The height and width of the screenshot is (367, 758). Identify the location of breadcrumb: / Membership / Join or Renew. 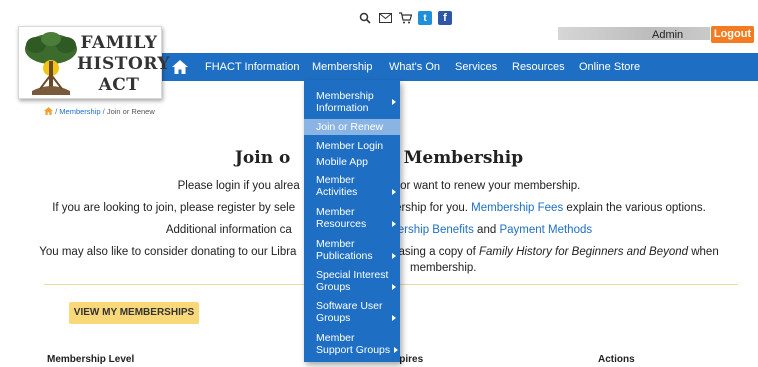
(99, 111).